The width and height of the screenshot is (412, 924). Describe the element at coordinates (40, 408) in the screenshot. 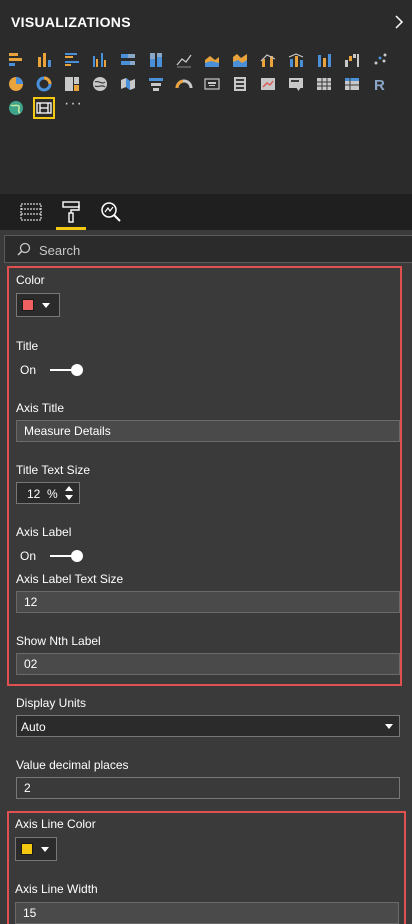

I see `axis-title-label: Axis Title` at that location.